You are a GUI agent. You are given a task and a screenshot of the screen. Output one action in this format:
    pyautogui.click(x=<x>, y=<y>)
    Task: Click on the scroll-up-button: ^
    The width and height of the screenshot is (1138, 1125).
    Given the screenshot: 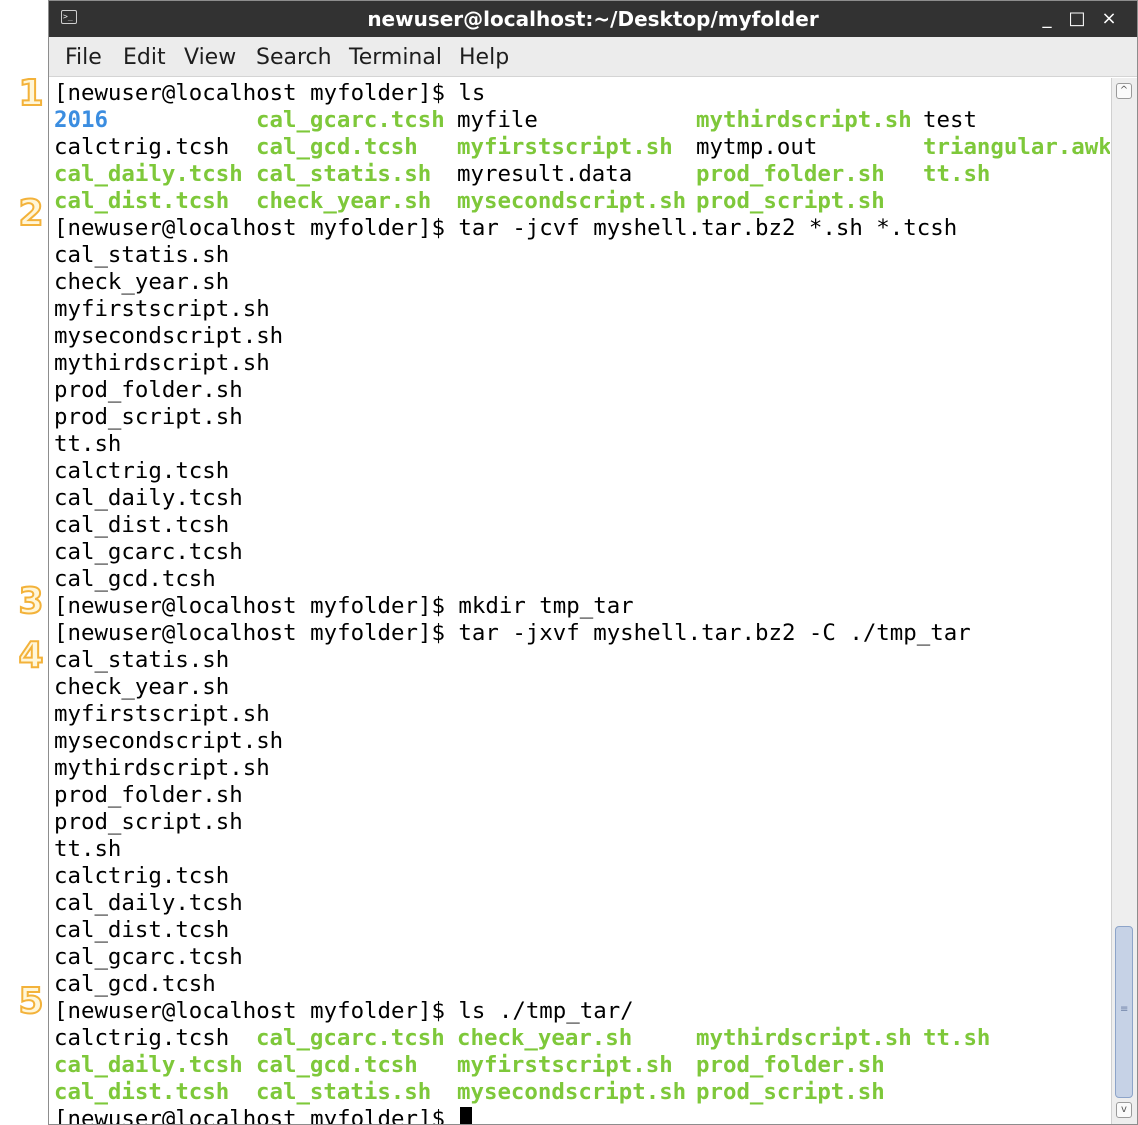 What is the action you would take?
    pyautogui.click(x=1124, y=91)
    